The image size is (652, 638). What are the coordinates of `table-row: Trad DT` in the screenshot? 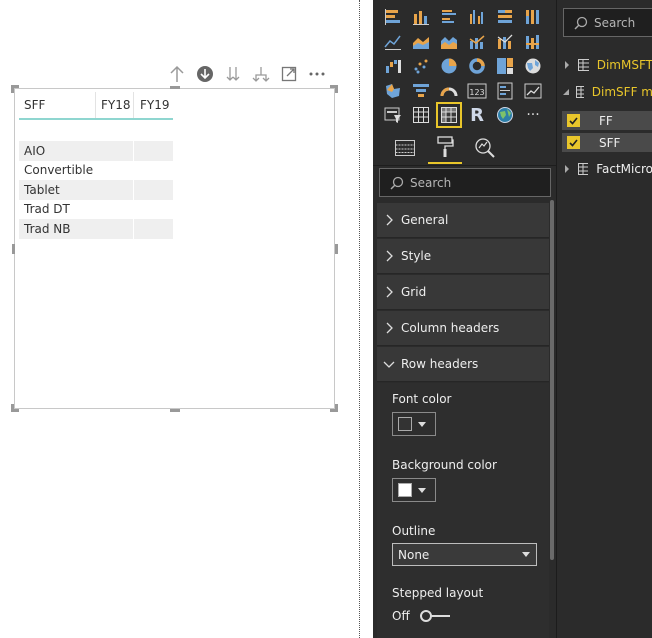 It's located at (96, 209).